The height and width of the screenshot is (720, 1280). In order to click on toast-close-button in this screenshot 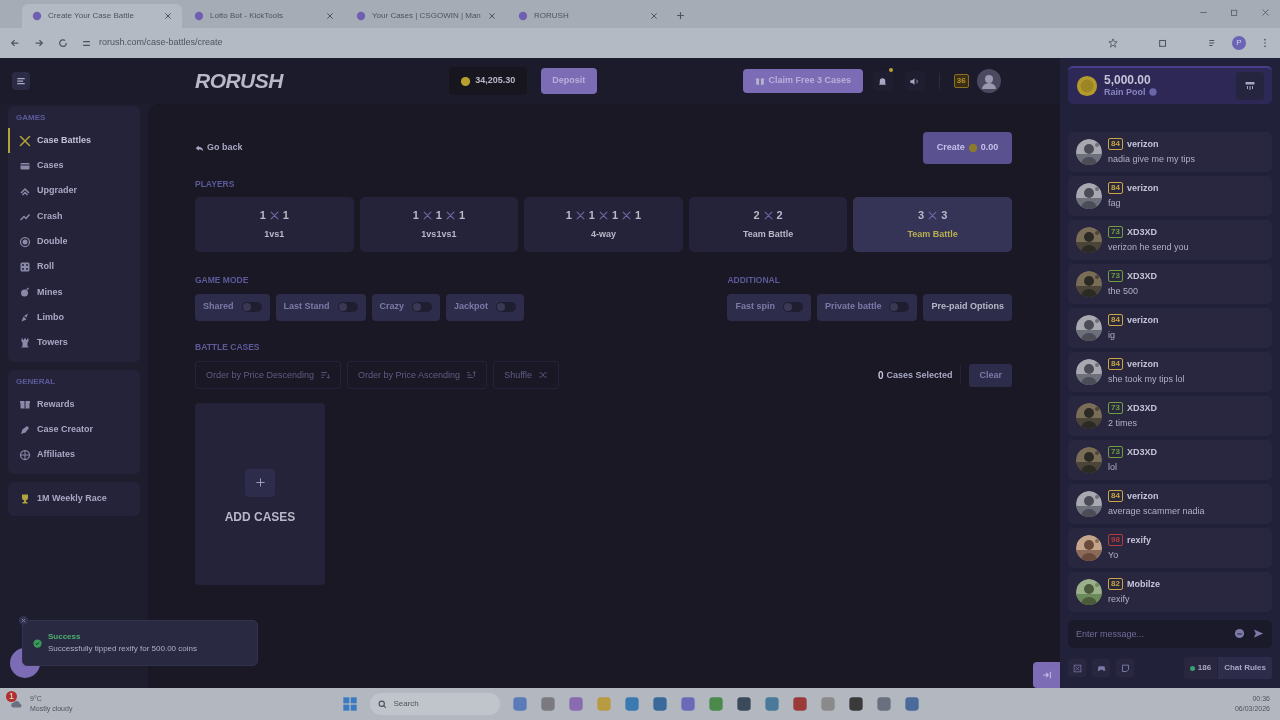, I will do `click(23, 620)`.